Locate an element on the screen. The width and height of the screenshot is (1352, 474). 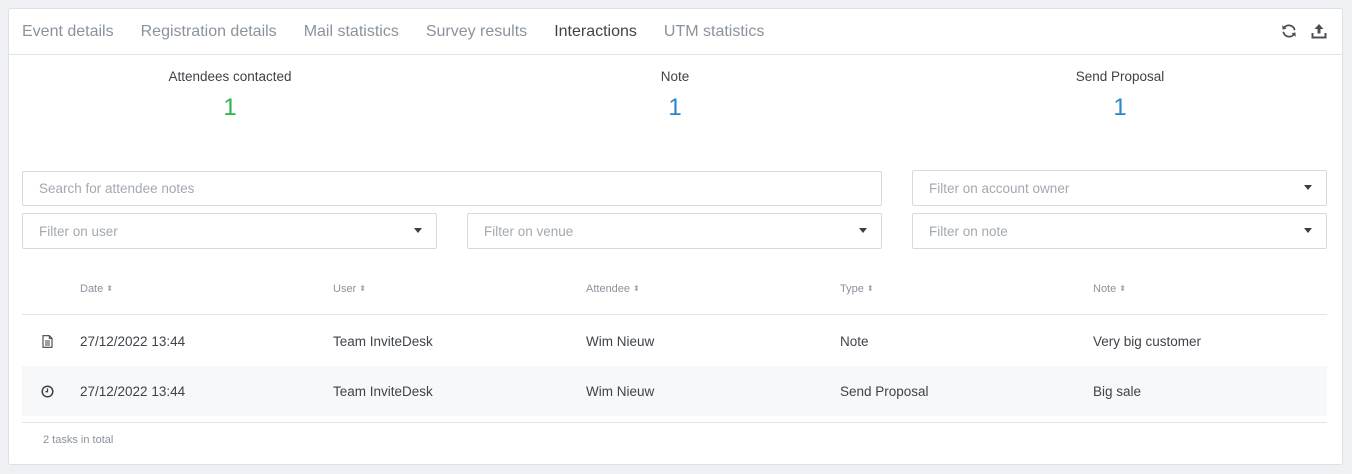
note-select: Filter on note is located at coordinates (1119, 231).